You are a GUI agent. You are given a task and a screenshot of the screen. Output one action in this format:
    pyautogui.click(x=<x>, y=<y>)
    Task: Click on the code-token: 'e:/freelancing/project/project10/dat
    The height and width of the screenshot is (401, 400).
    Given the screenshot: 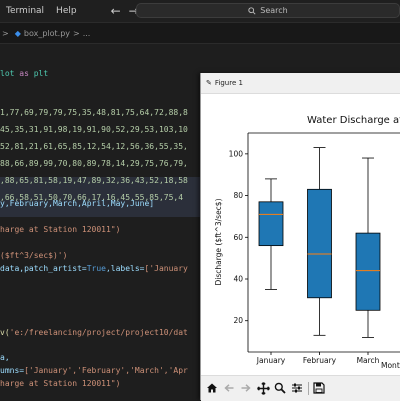 What is the action you would take?
    pyautogui.click(x=98, y=332)
    